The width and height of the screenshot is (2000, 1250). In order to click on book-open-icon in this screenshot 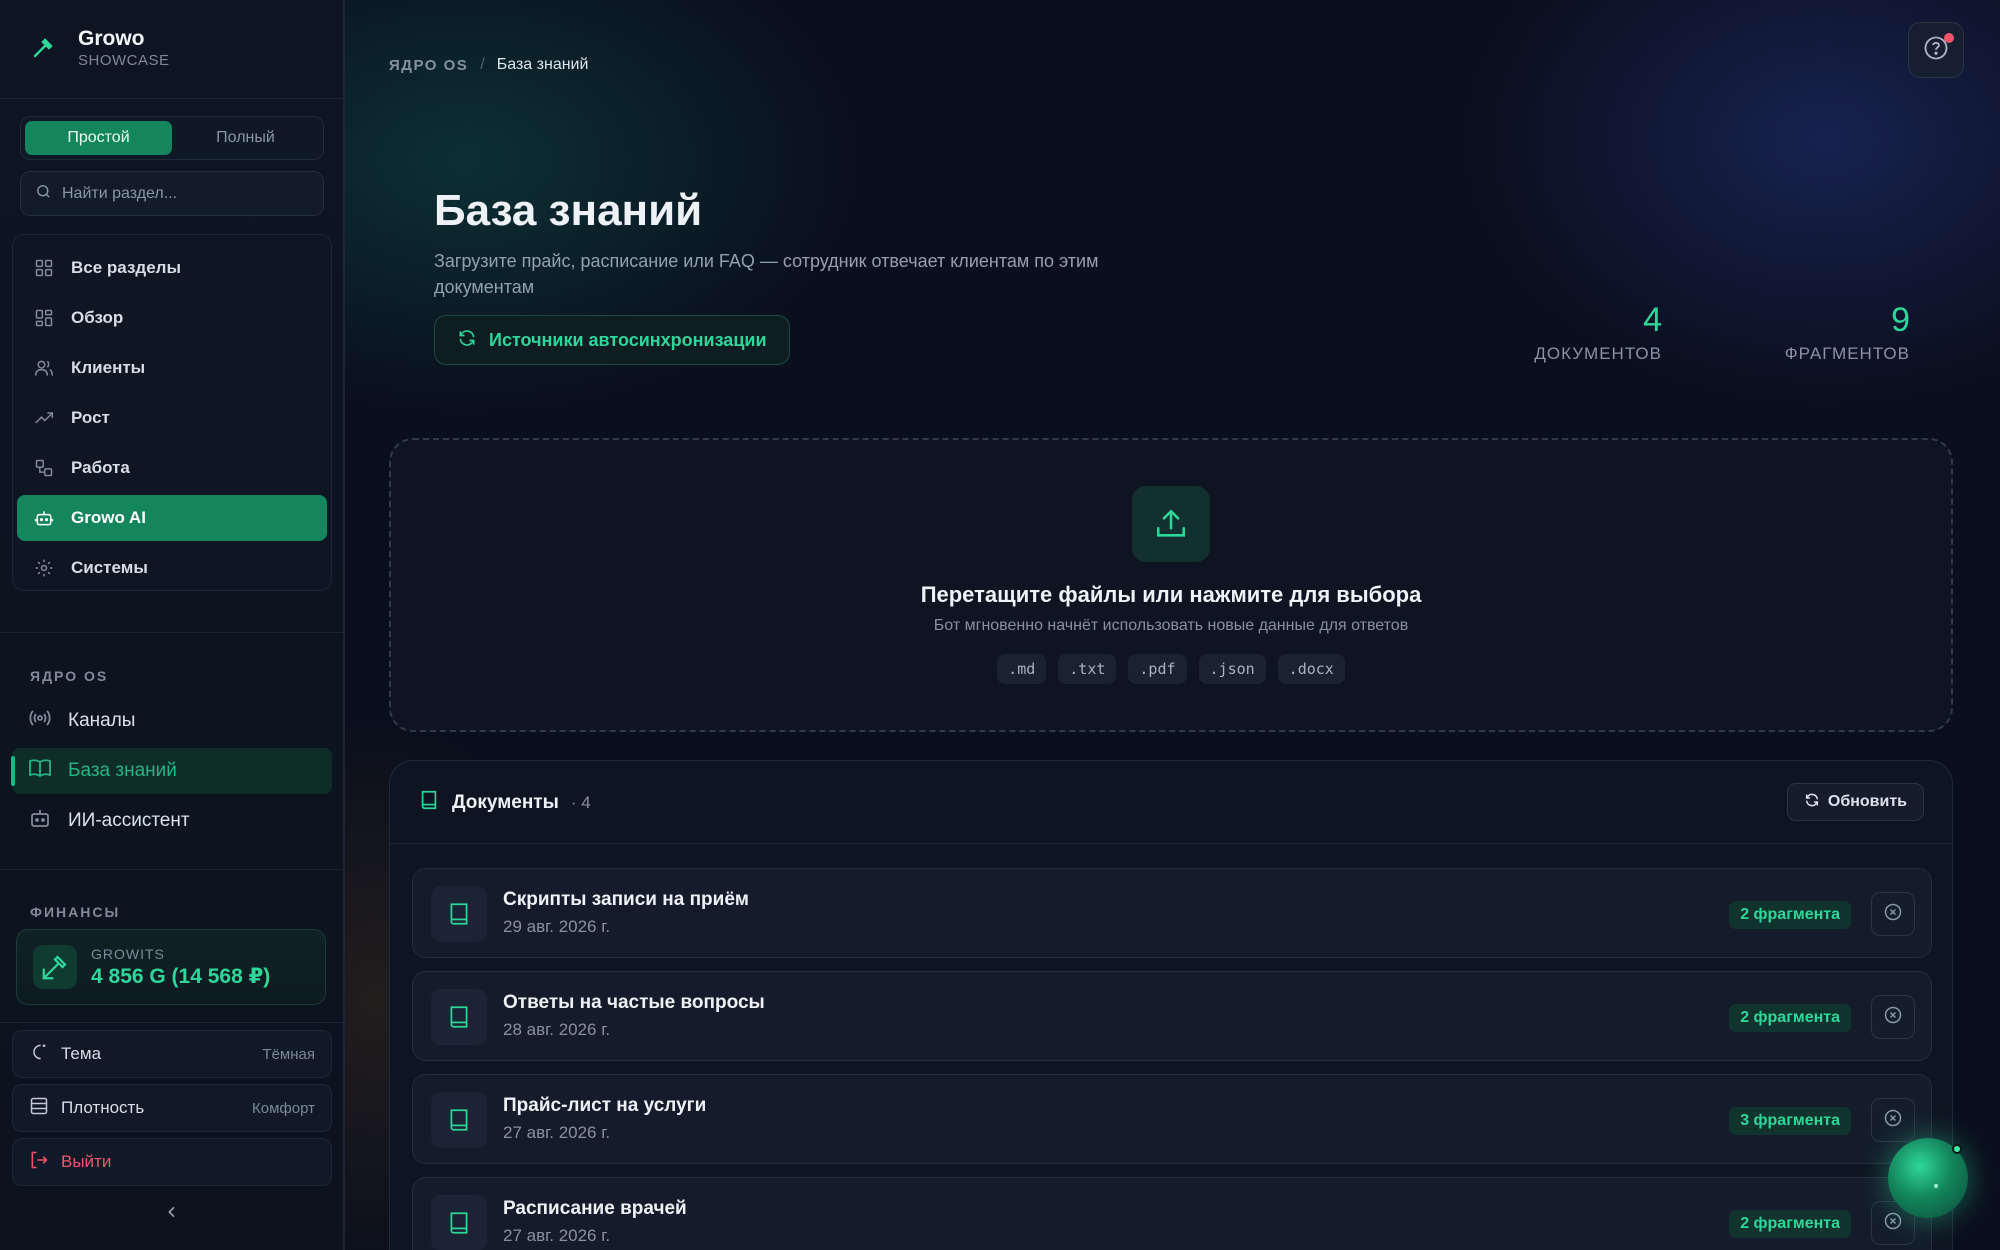, I will do `click(40, 771)`.